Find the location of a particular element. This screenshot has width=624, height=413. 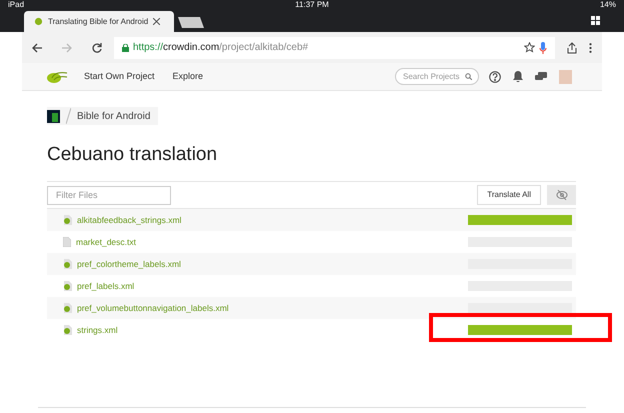

breadcrumb-separator-icon is located at coordinates (68, 116).